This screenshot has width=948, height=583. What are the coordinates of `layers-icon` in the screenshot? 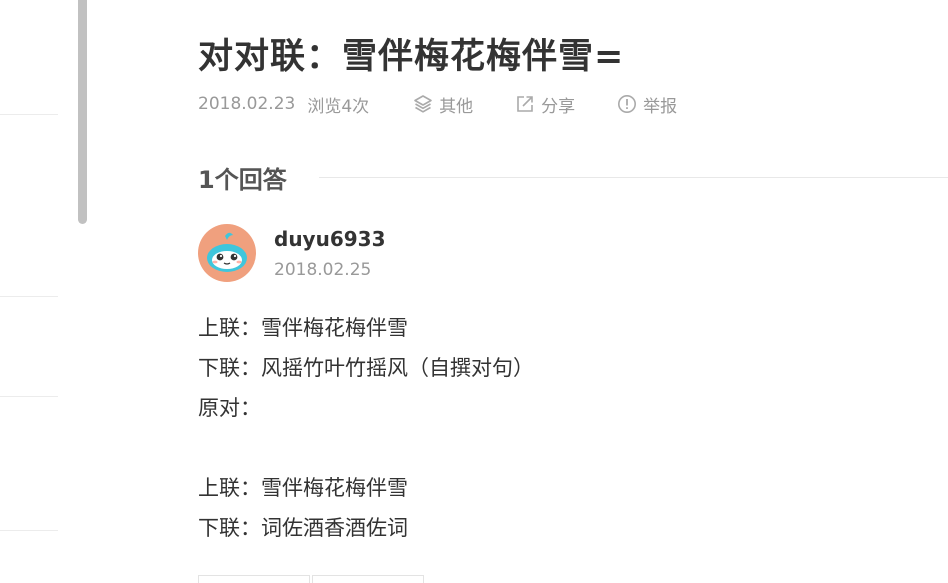 It's located at (423, 104).